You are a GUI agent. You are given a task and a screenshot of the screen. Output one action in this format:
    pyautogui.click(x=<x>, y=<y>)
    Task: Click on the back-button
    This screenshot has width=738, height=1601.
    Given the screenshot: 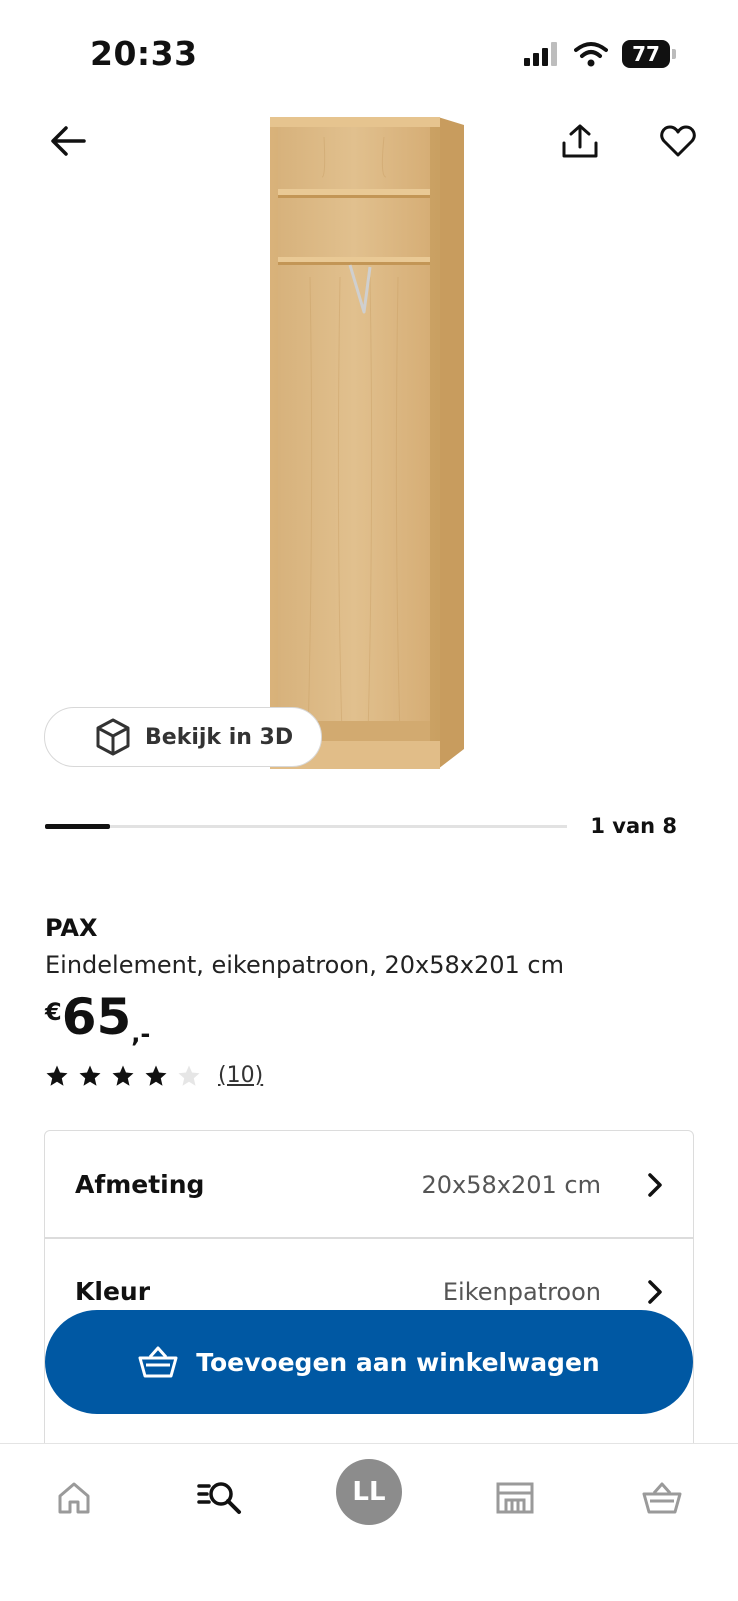 What is the action you would take?
    pyautogui.click(x=68, y=141)
    